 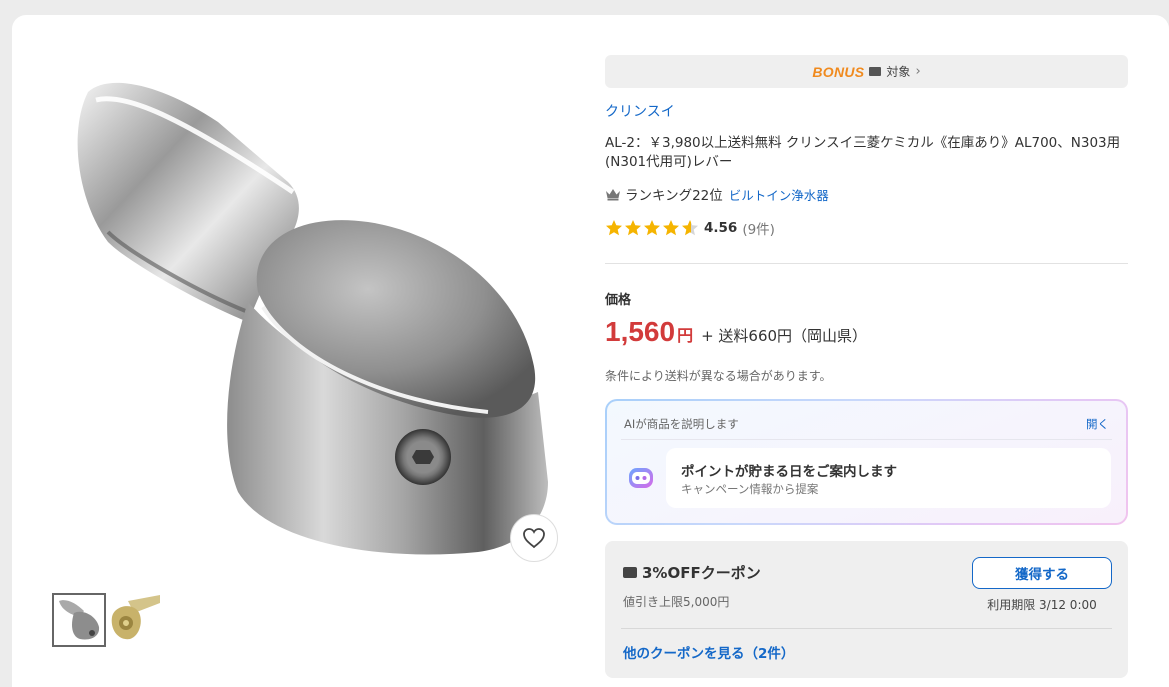 What do you see at coordinates (750, 489) in the screenshot?
I see `ai-suggestion-subtitle: キャンペーン情報から提案` at bounding box center [750, 489].